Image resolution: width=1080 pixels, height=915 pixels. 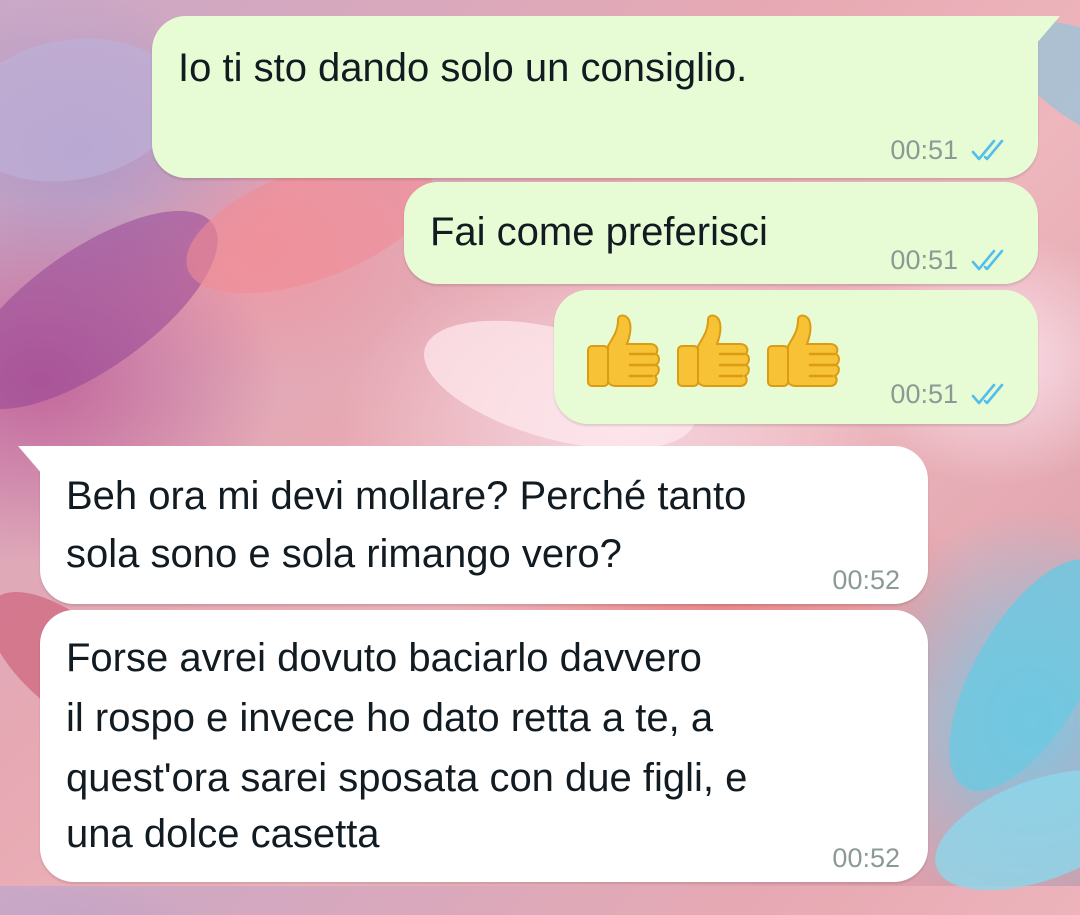 I want to click on outgoing-emoji-message-bubble: 00:51, so click(x=796, y=357).